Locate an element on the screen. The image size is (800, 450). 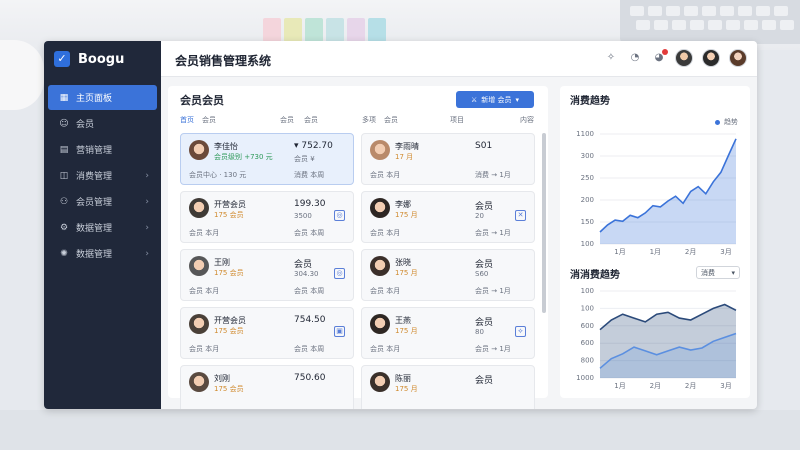
cog-icon: ✺ is located at coordinates (64, 253).